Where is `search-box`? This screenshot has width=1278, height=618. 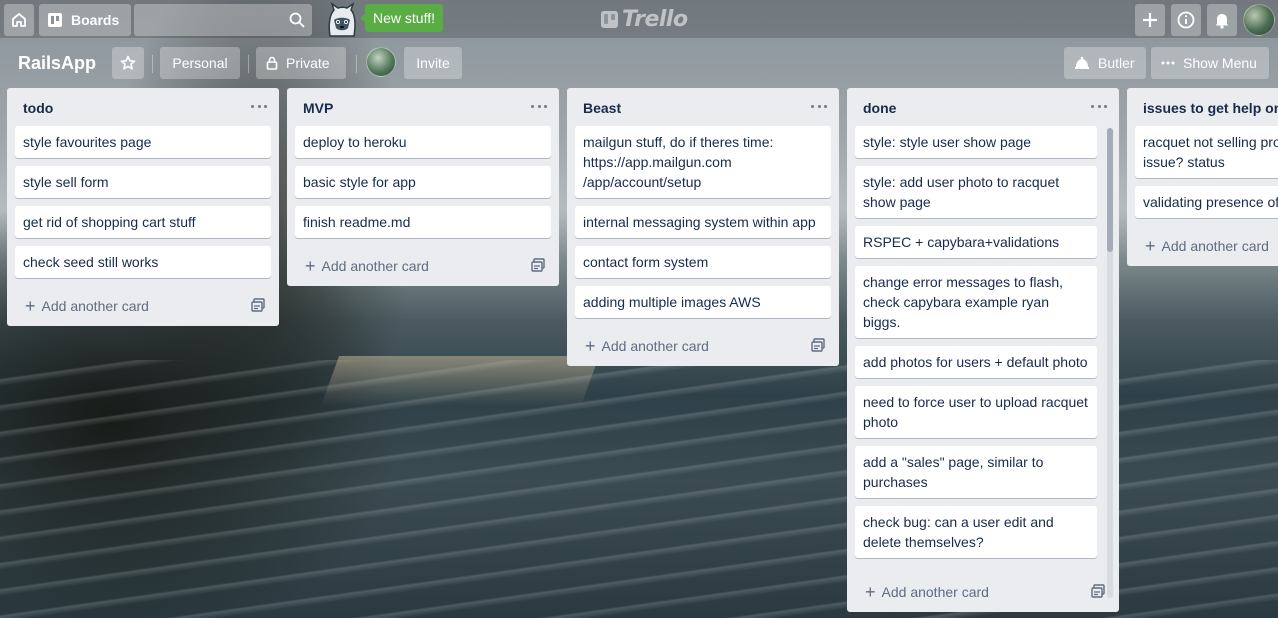 search-box is located at coordinates (223, 20).